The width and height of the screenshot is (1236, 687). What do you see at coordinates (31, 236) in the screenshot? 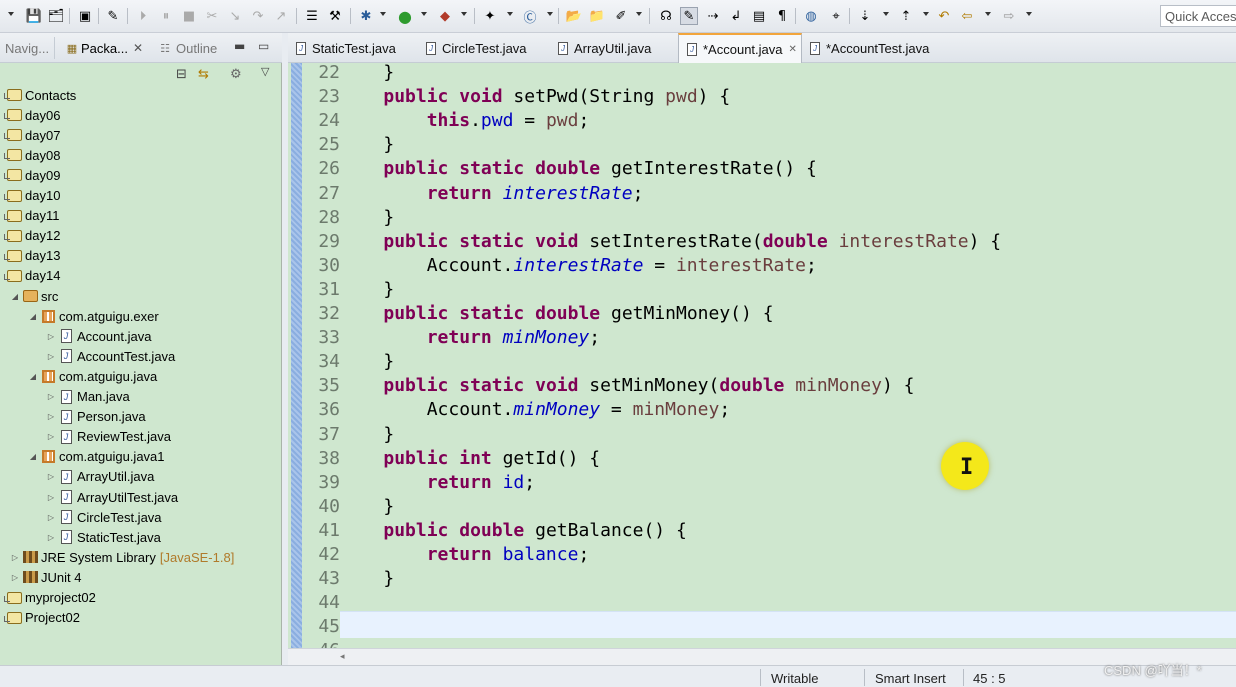
I see `tree-item-project: day12` at bounding box center [31, 236].